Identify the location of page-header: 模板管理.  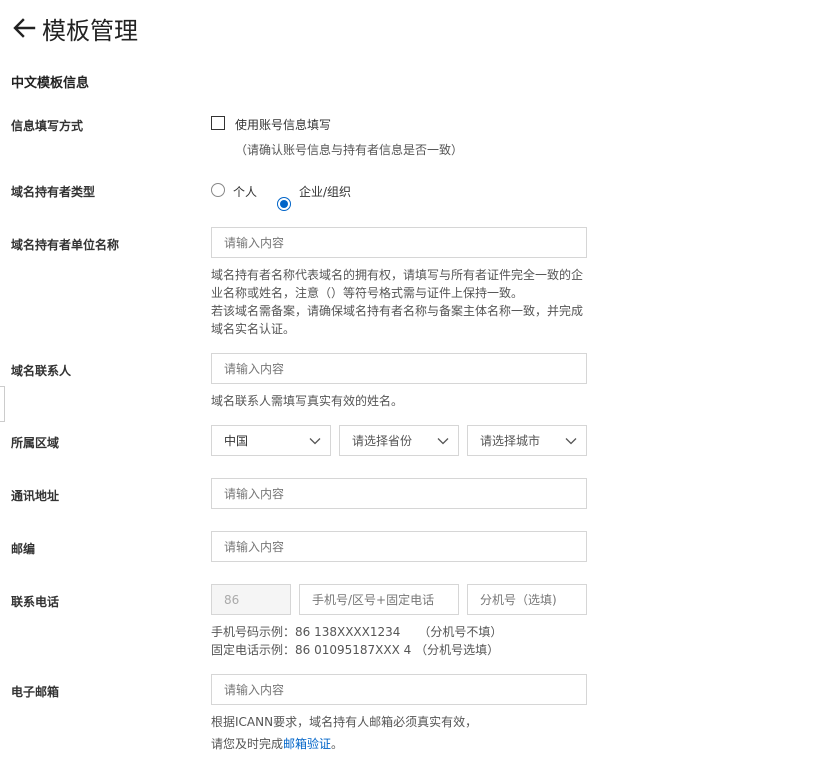
(74, 28).